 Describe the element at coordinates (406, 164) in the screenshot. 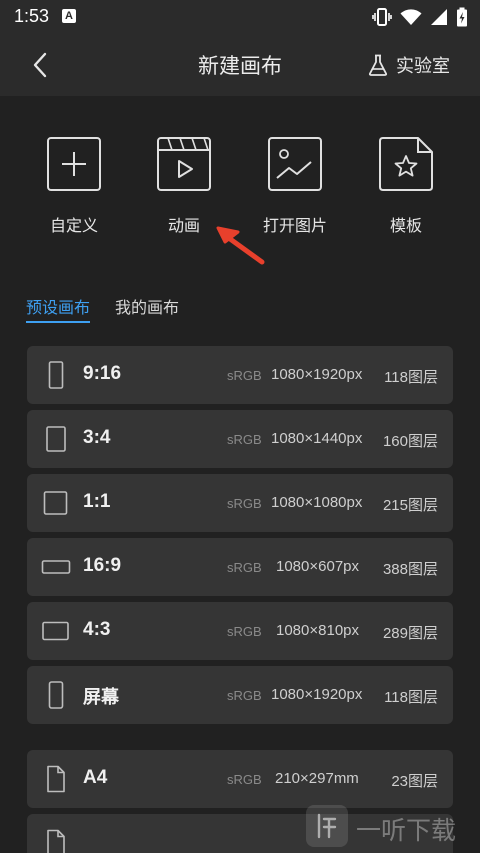

I see `star-document-icon` at that location.